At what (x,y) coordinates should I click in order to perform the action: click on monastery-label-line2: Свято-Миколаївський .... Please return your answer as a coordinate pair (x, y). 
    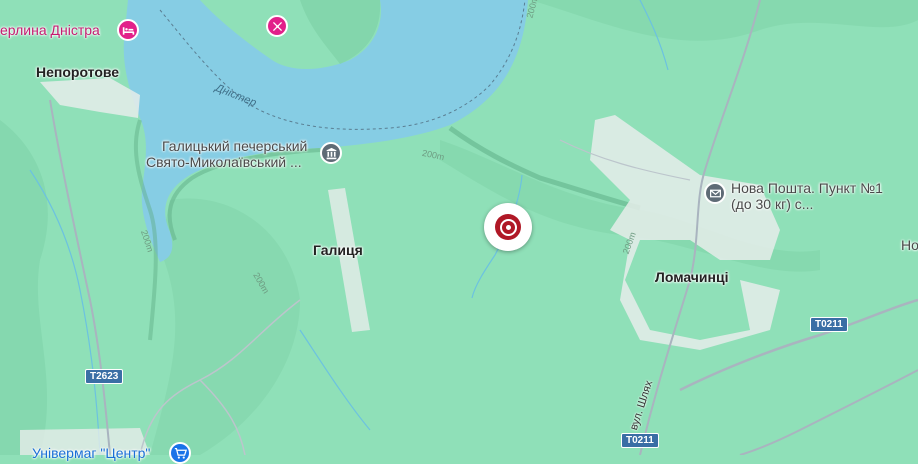
    Looking at the image, I should click on (224, 162).